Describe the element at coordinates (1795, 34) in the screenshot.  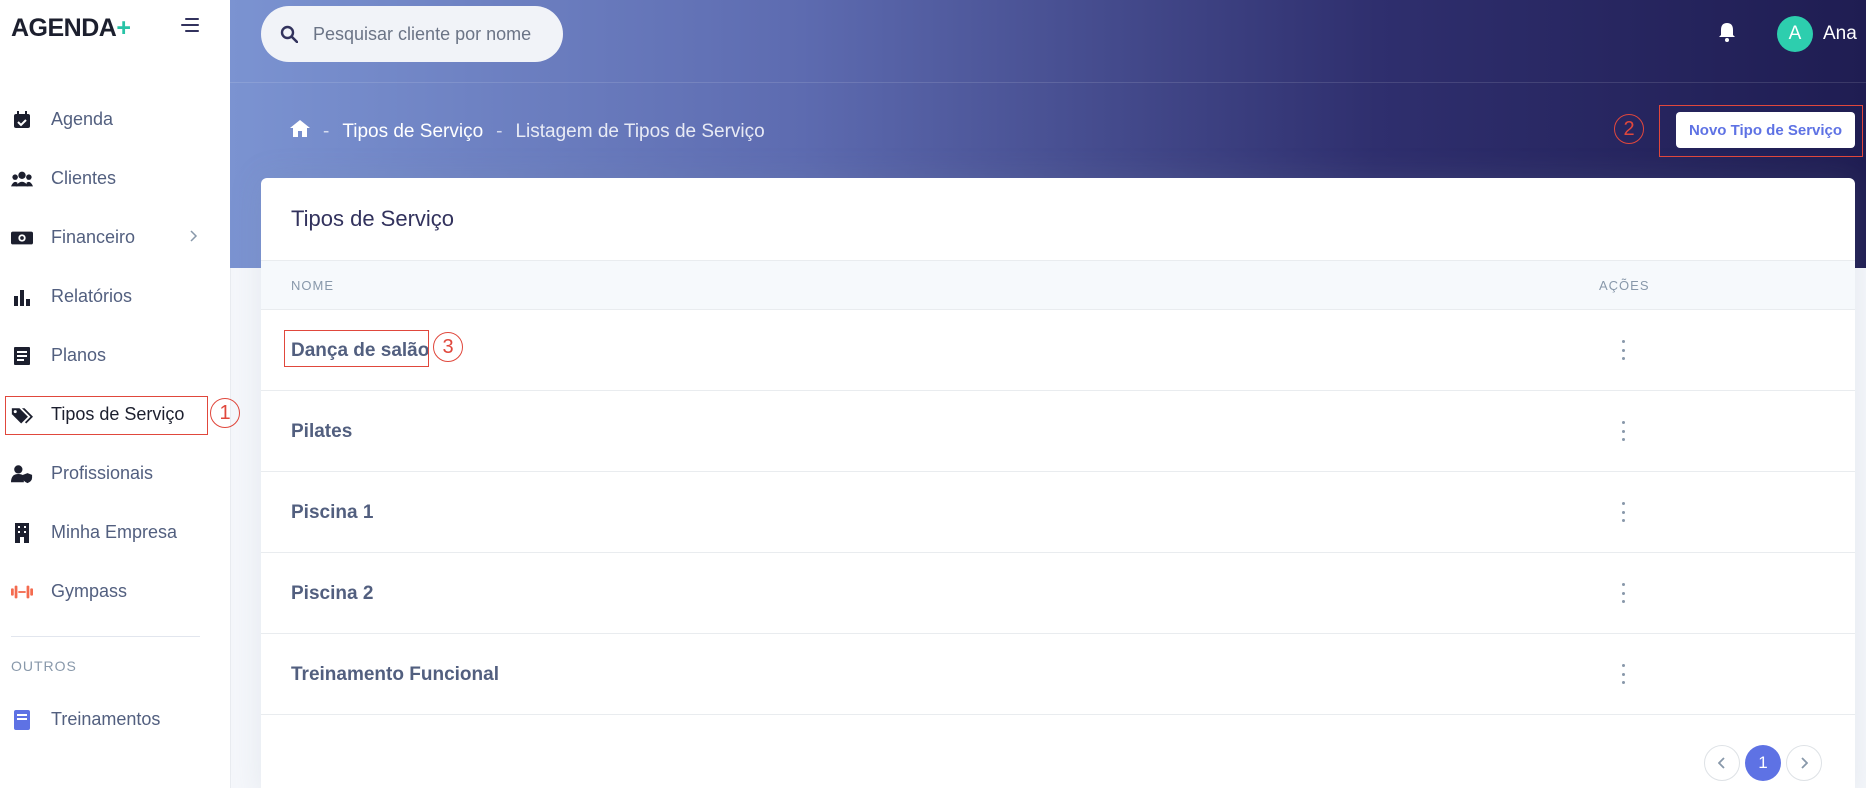
I see `avatar: A` at that location.